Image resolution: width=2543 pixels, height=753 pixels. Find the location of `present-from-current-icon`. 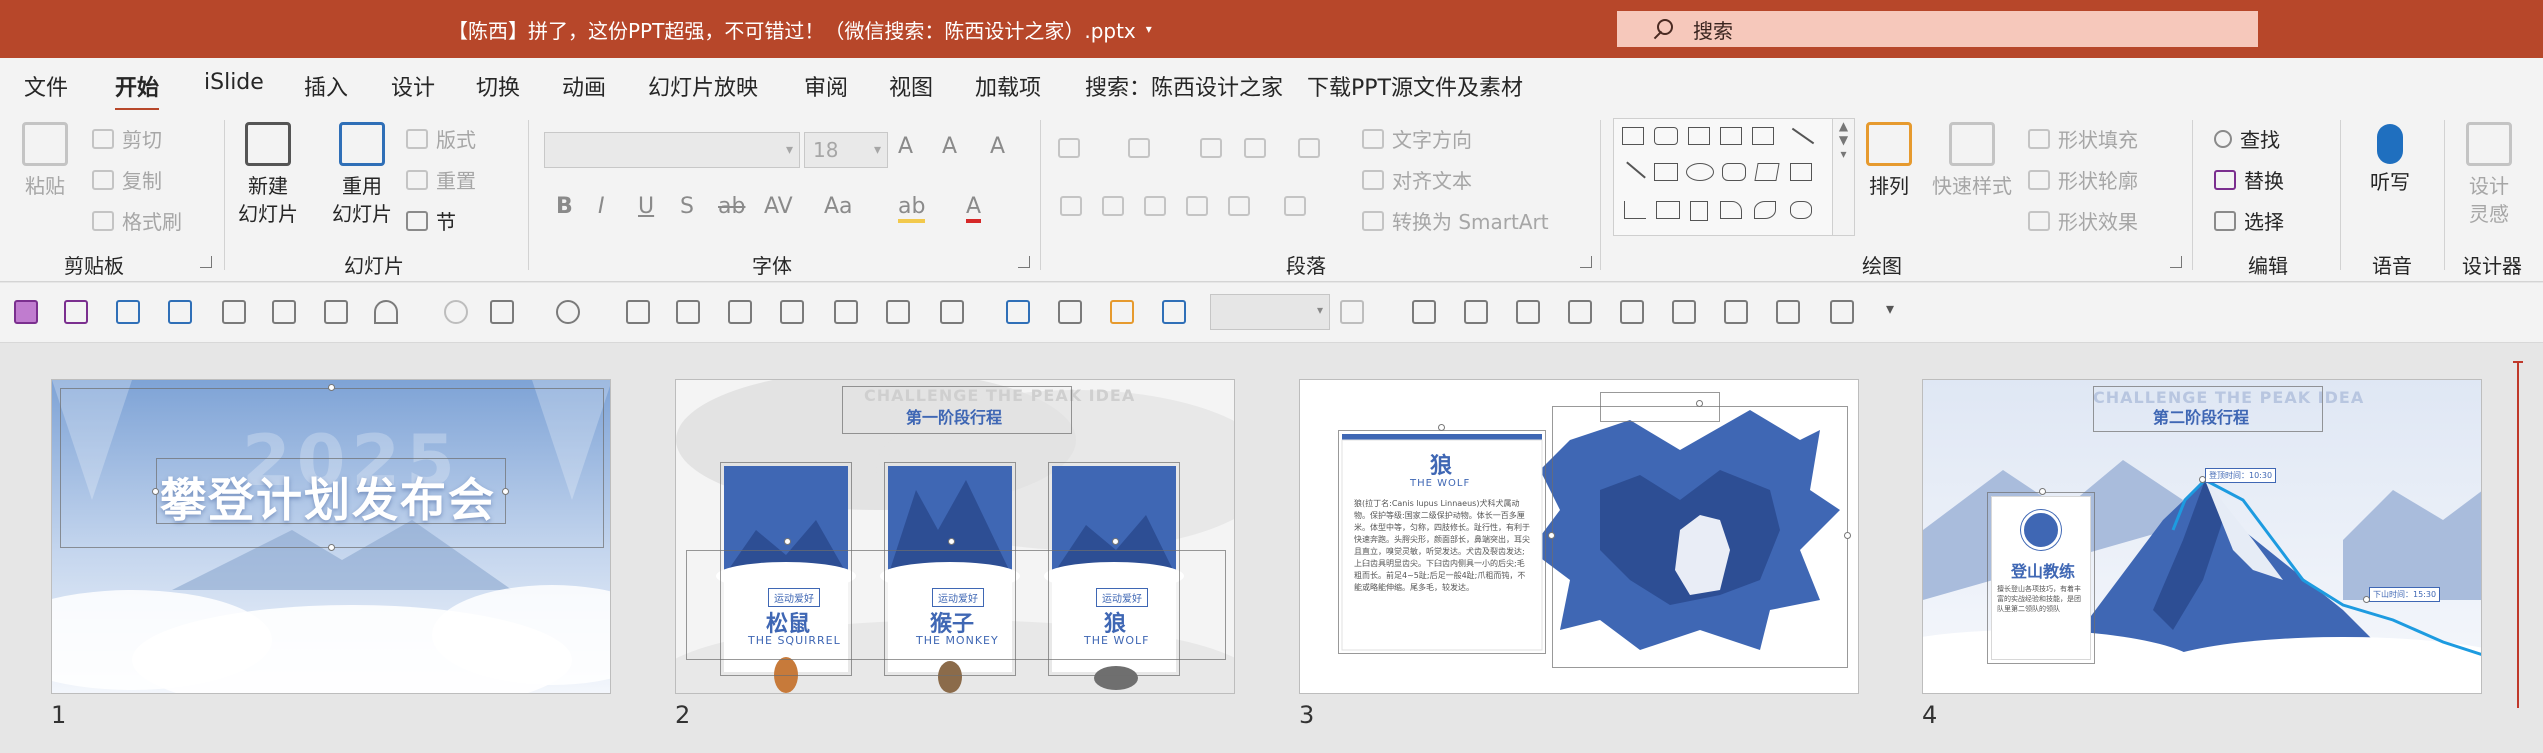

present-from-current-icon is located at coordinates (180, 312).